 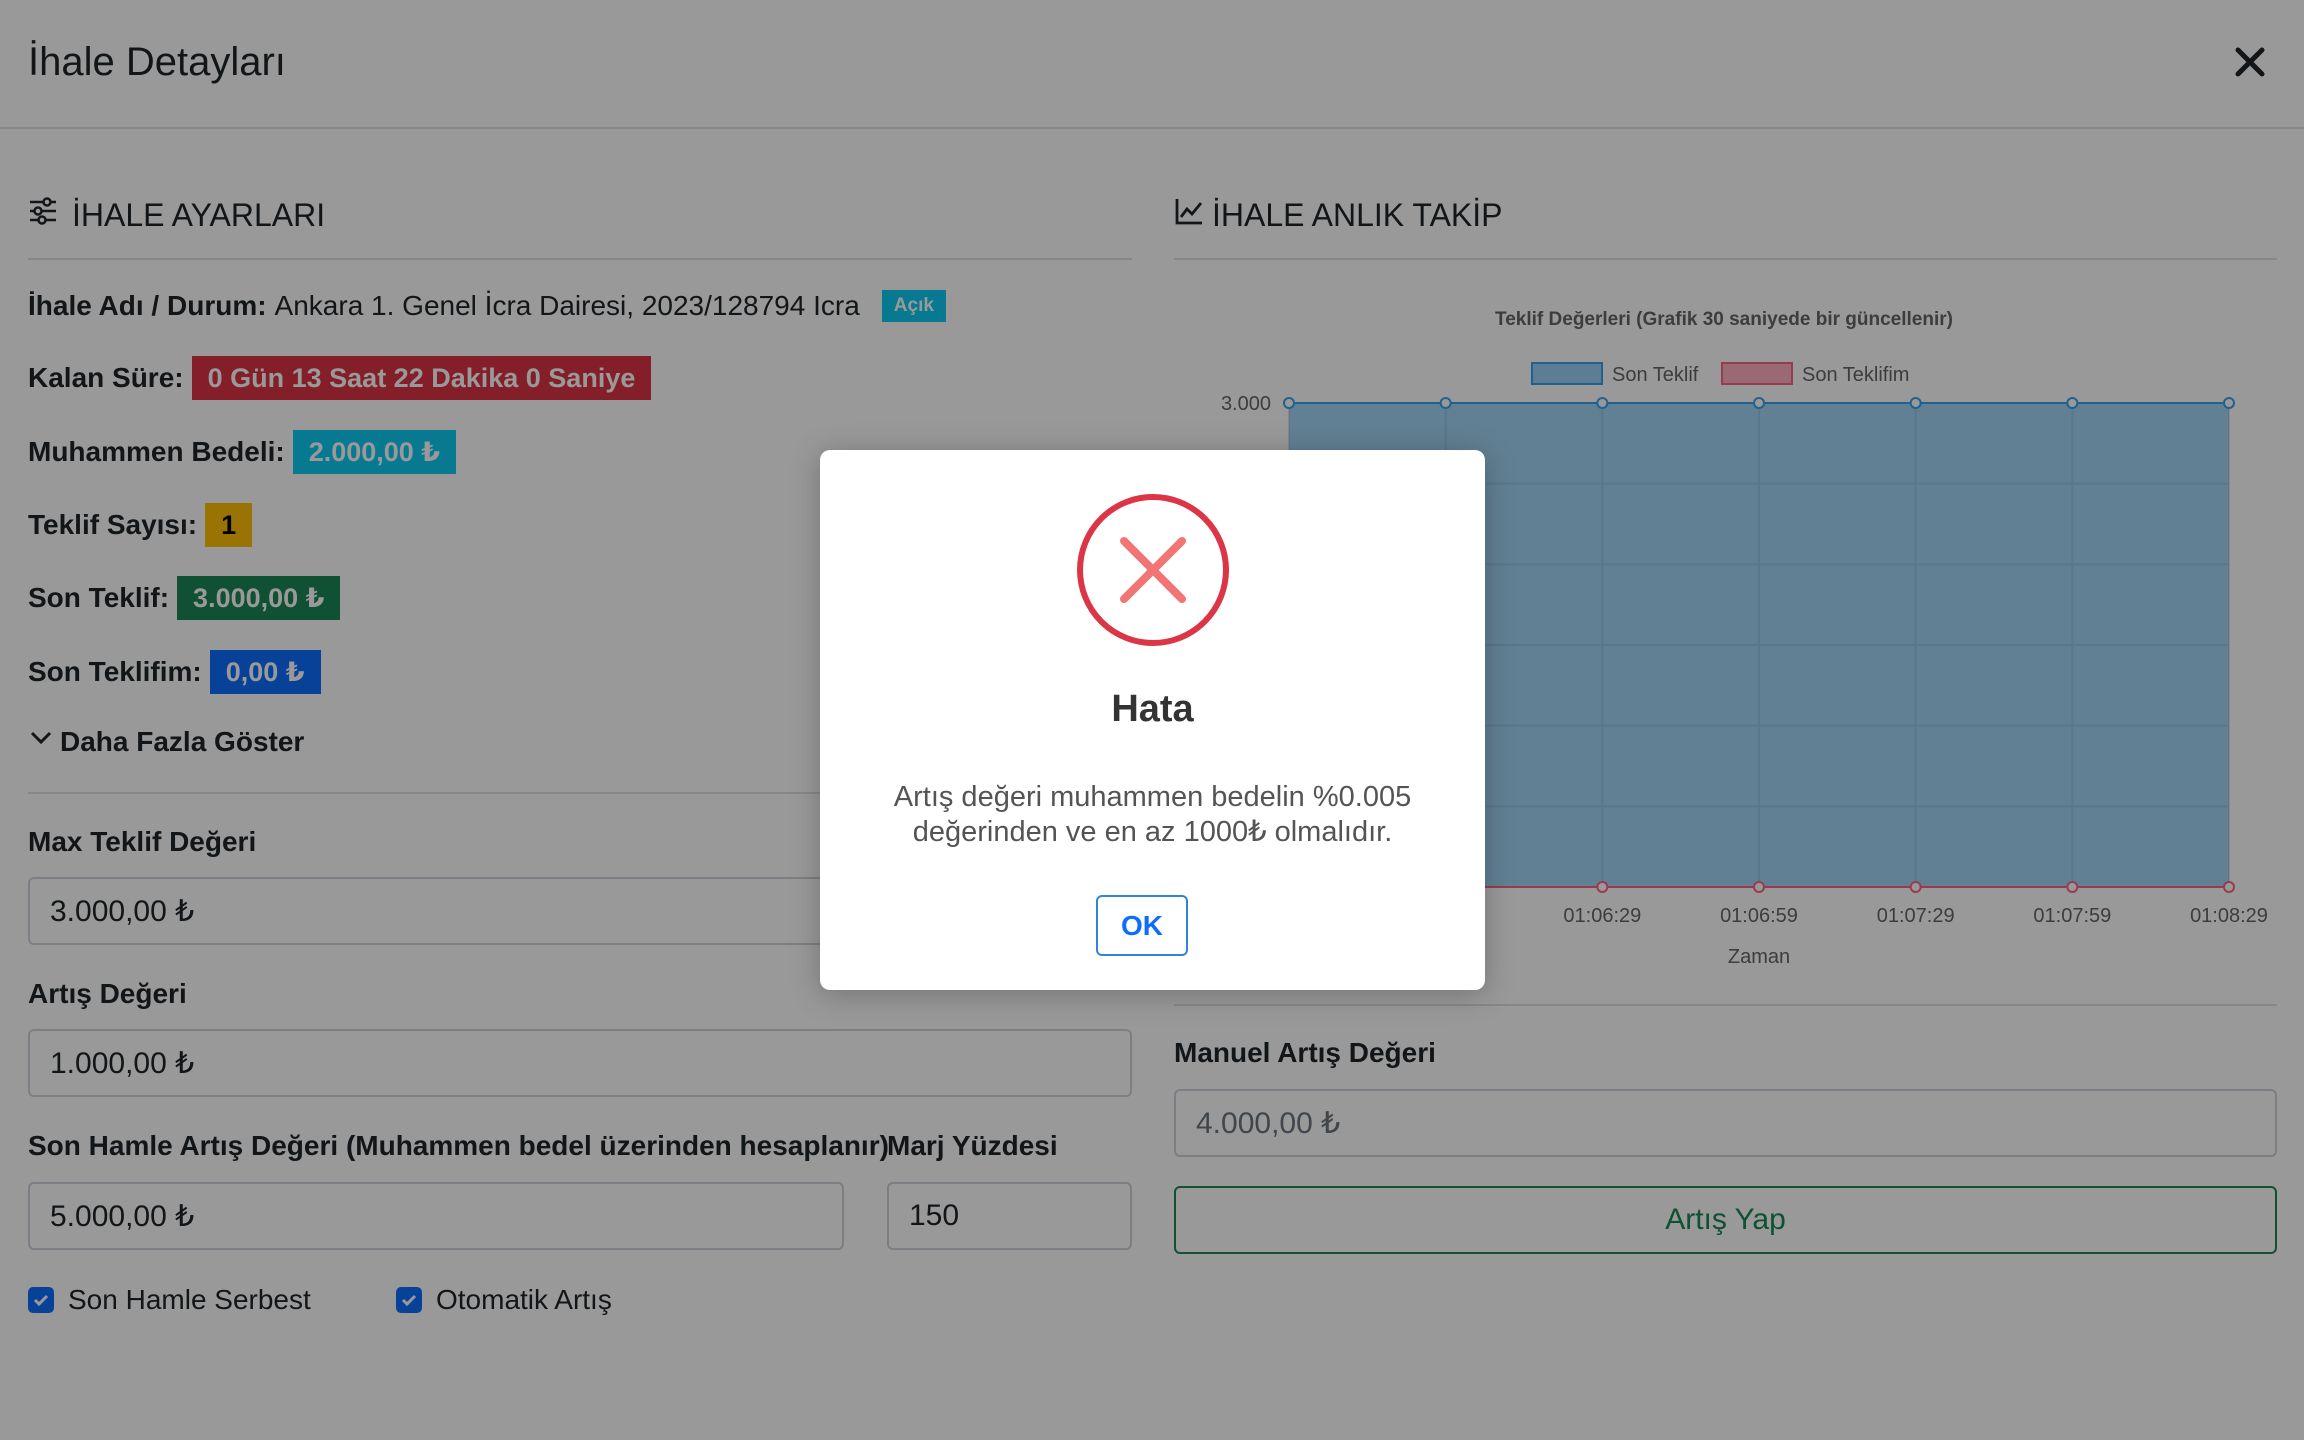 I want to click on error-x-icon, so click(x=1153, y=570).